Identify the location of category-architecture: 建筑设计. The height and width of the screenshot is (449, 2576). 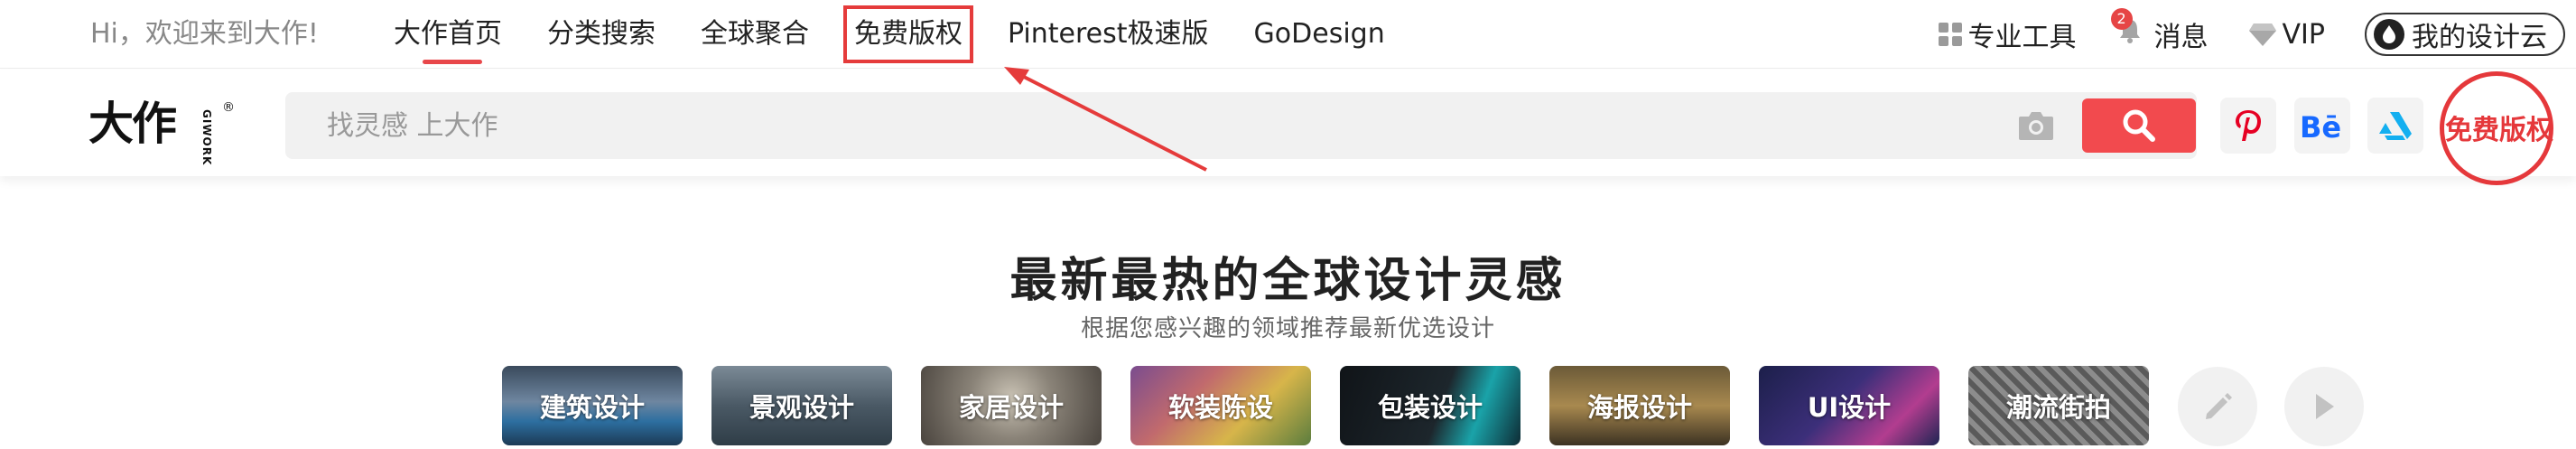
(592, 406).